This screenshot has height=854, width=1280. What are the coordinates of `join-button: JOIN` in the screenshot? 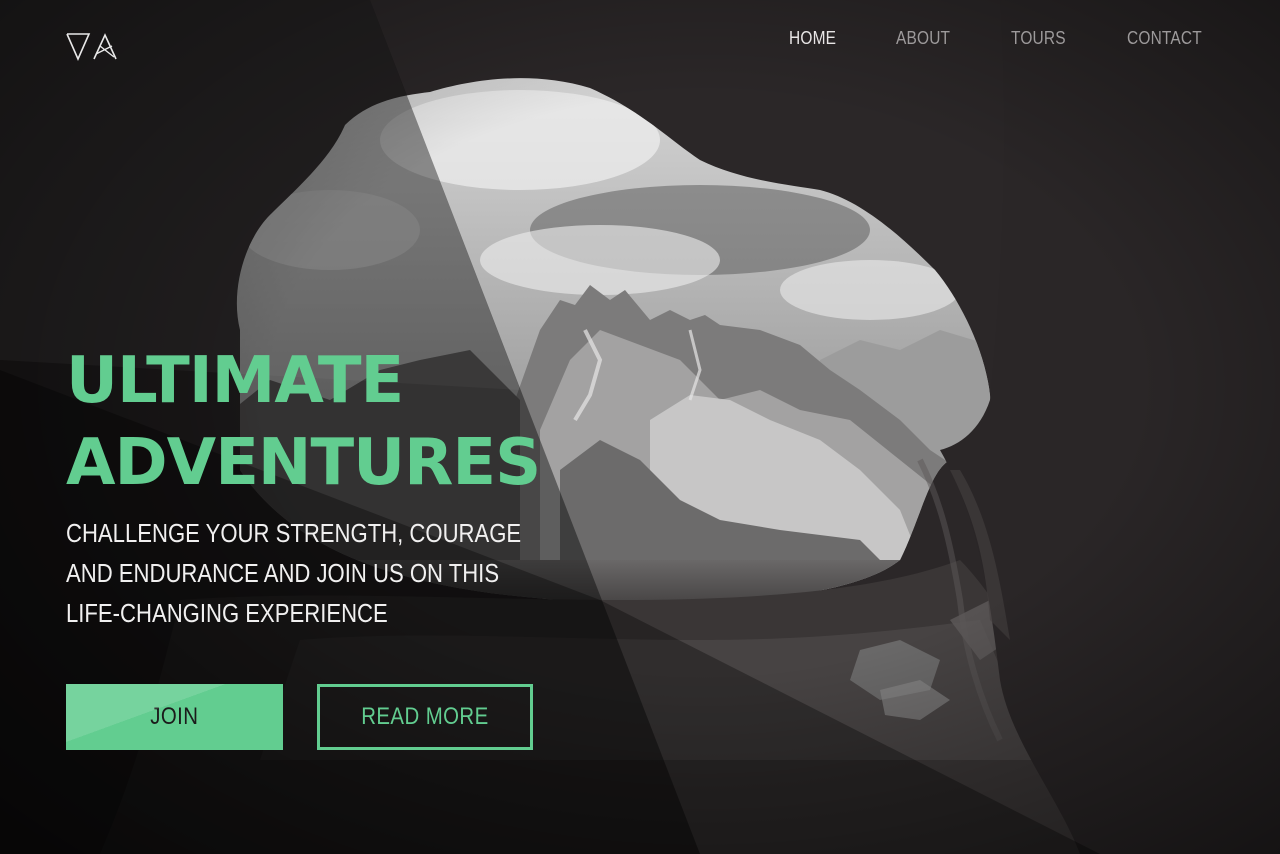 It's located at (174, 717).